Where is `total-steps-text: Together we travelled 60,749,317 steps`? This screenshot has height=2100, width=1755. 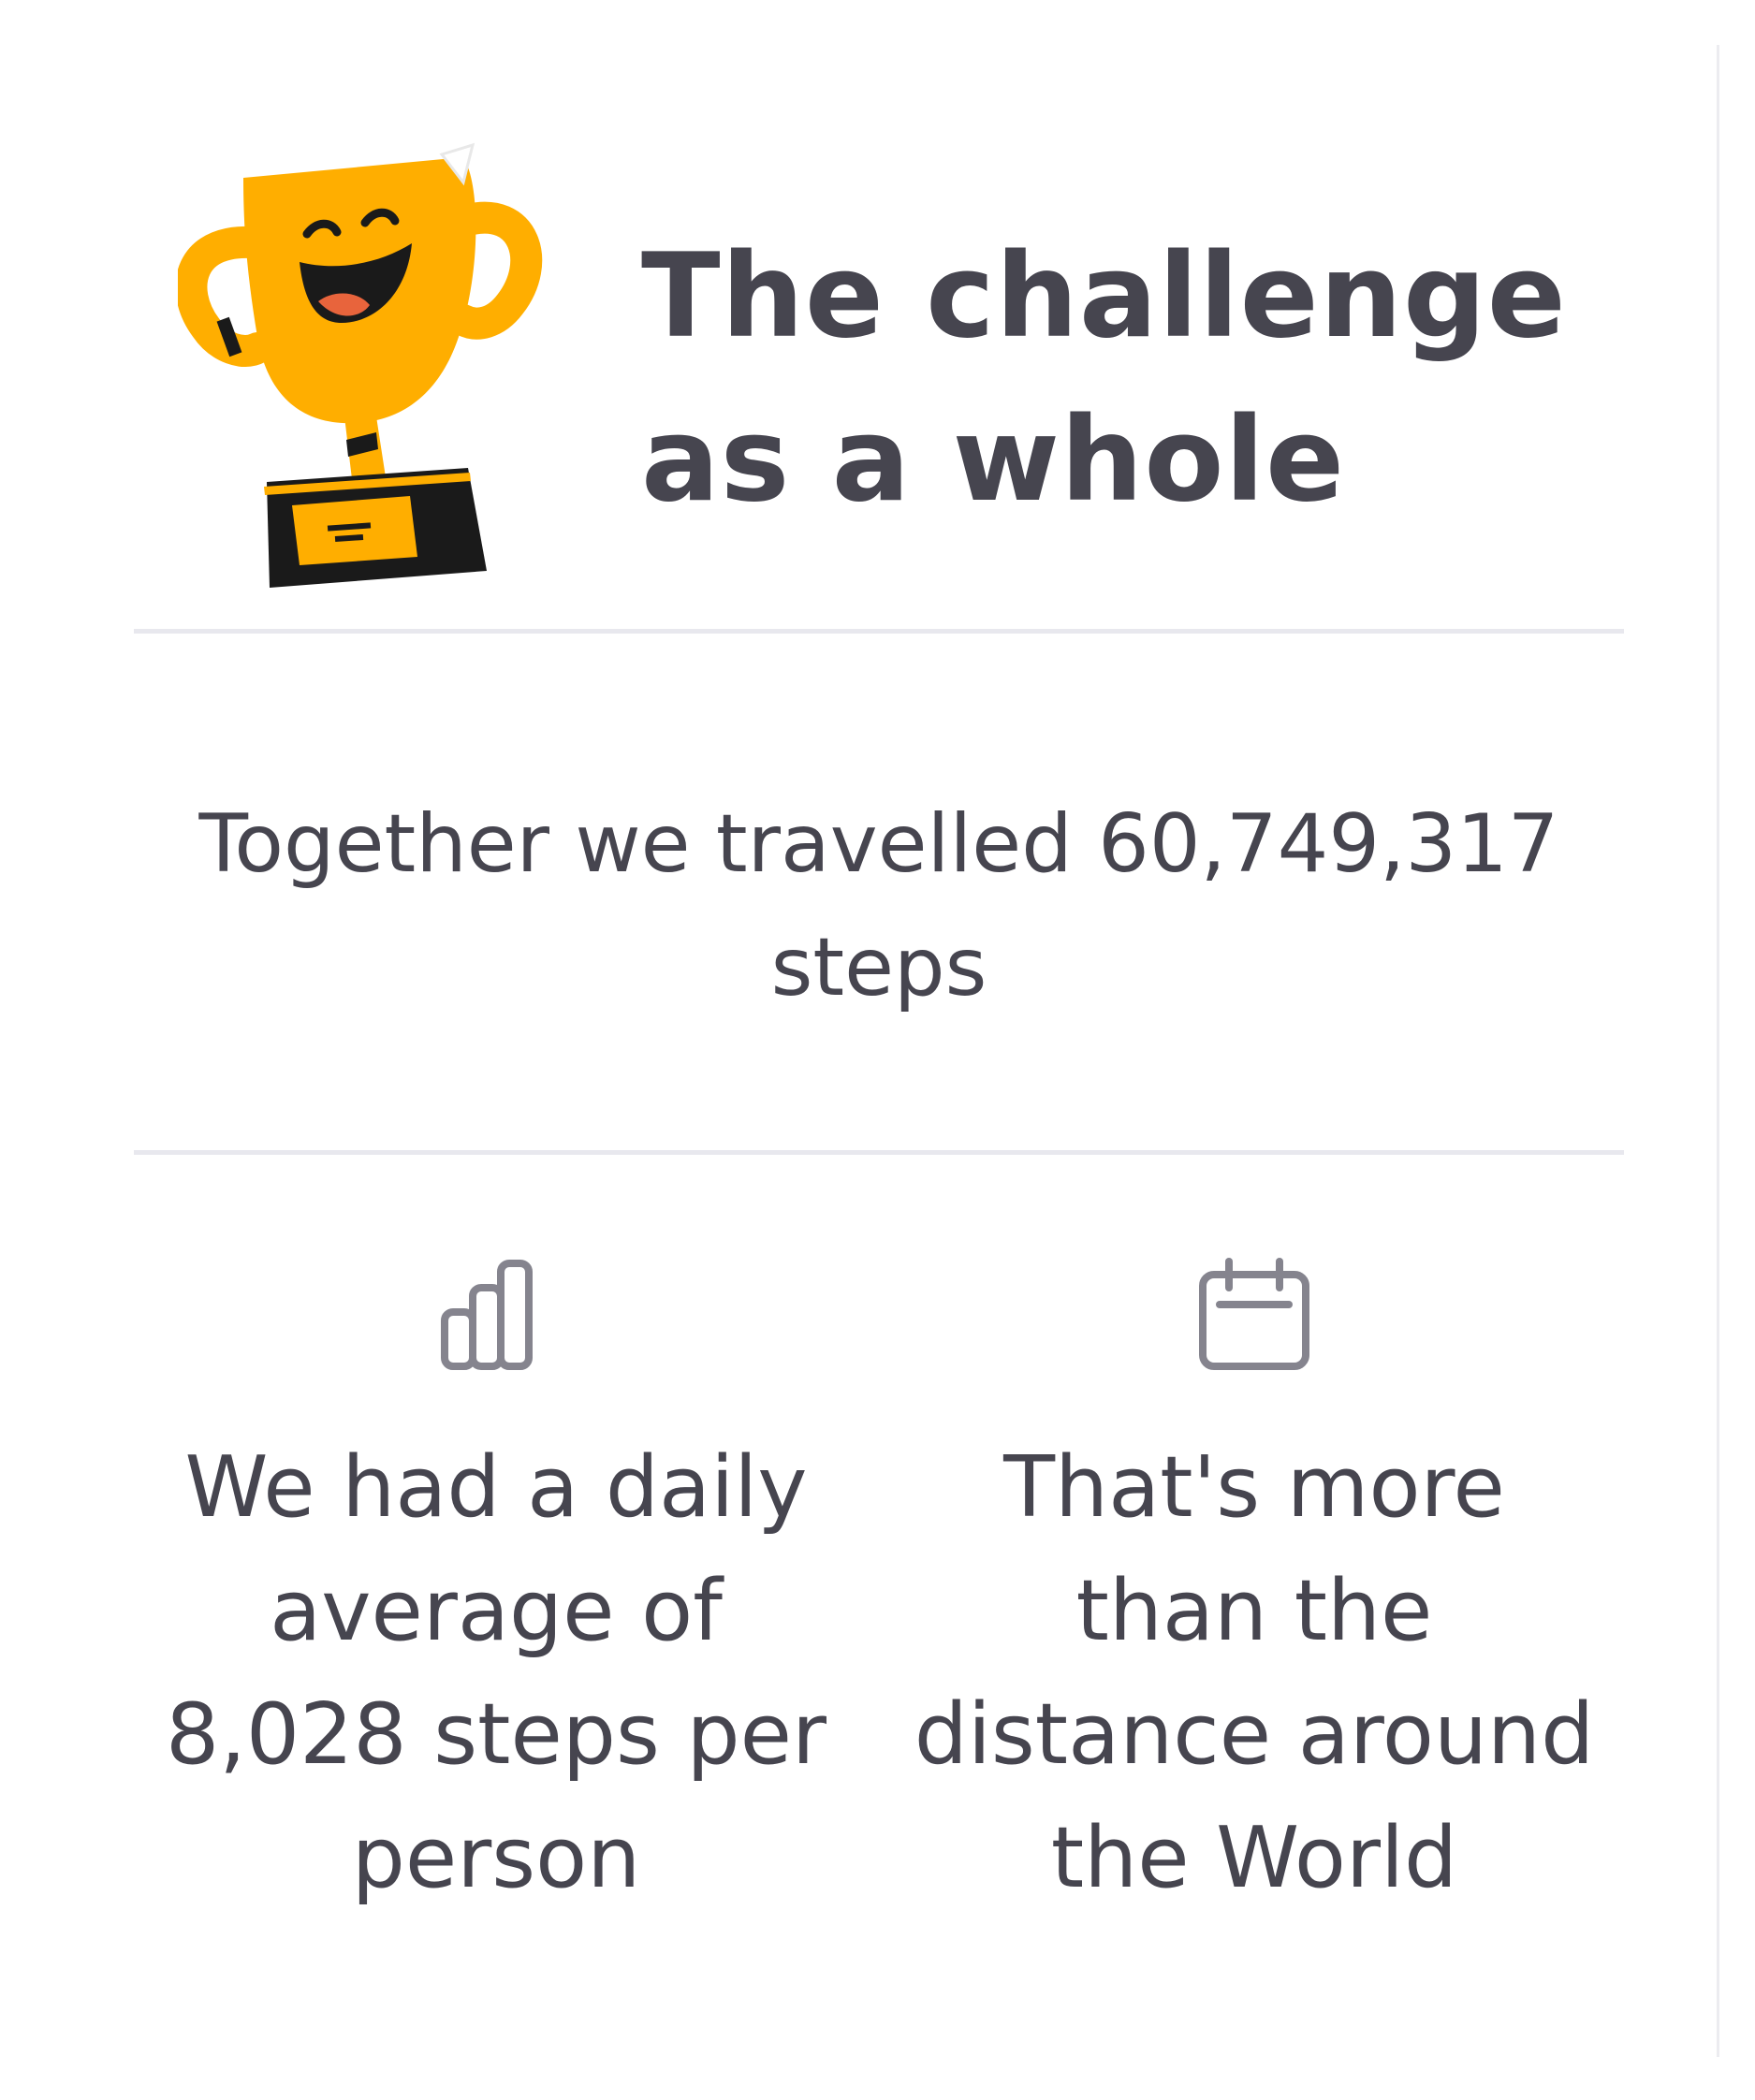
total-steps-text: Together we travelled 60,749,317 steps is located at coordinates (879, 905).